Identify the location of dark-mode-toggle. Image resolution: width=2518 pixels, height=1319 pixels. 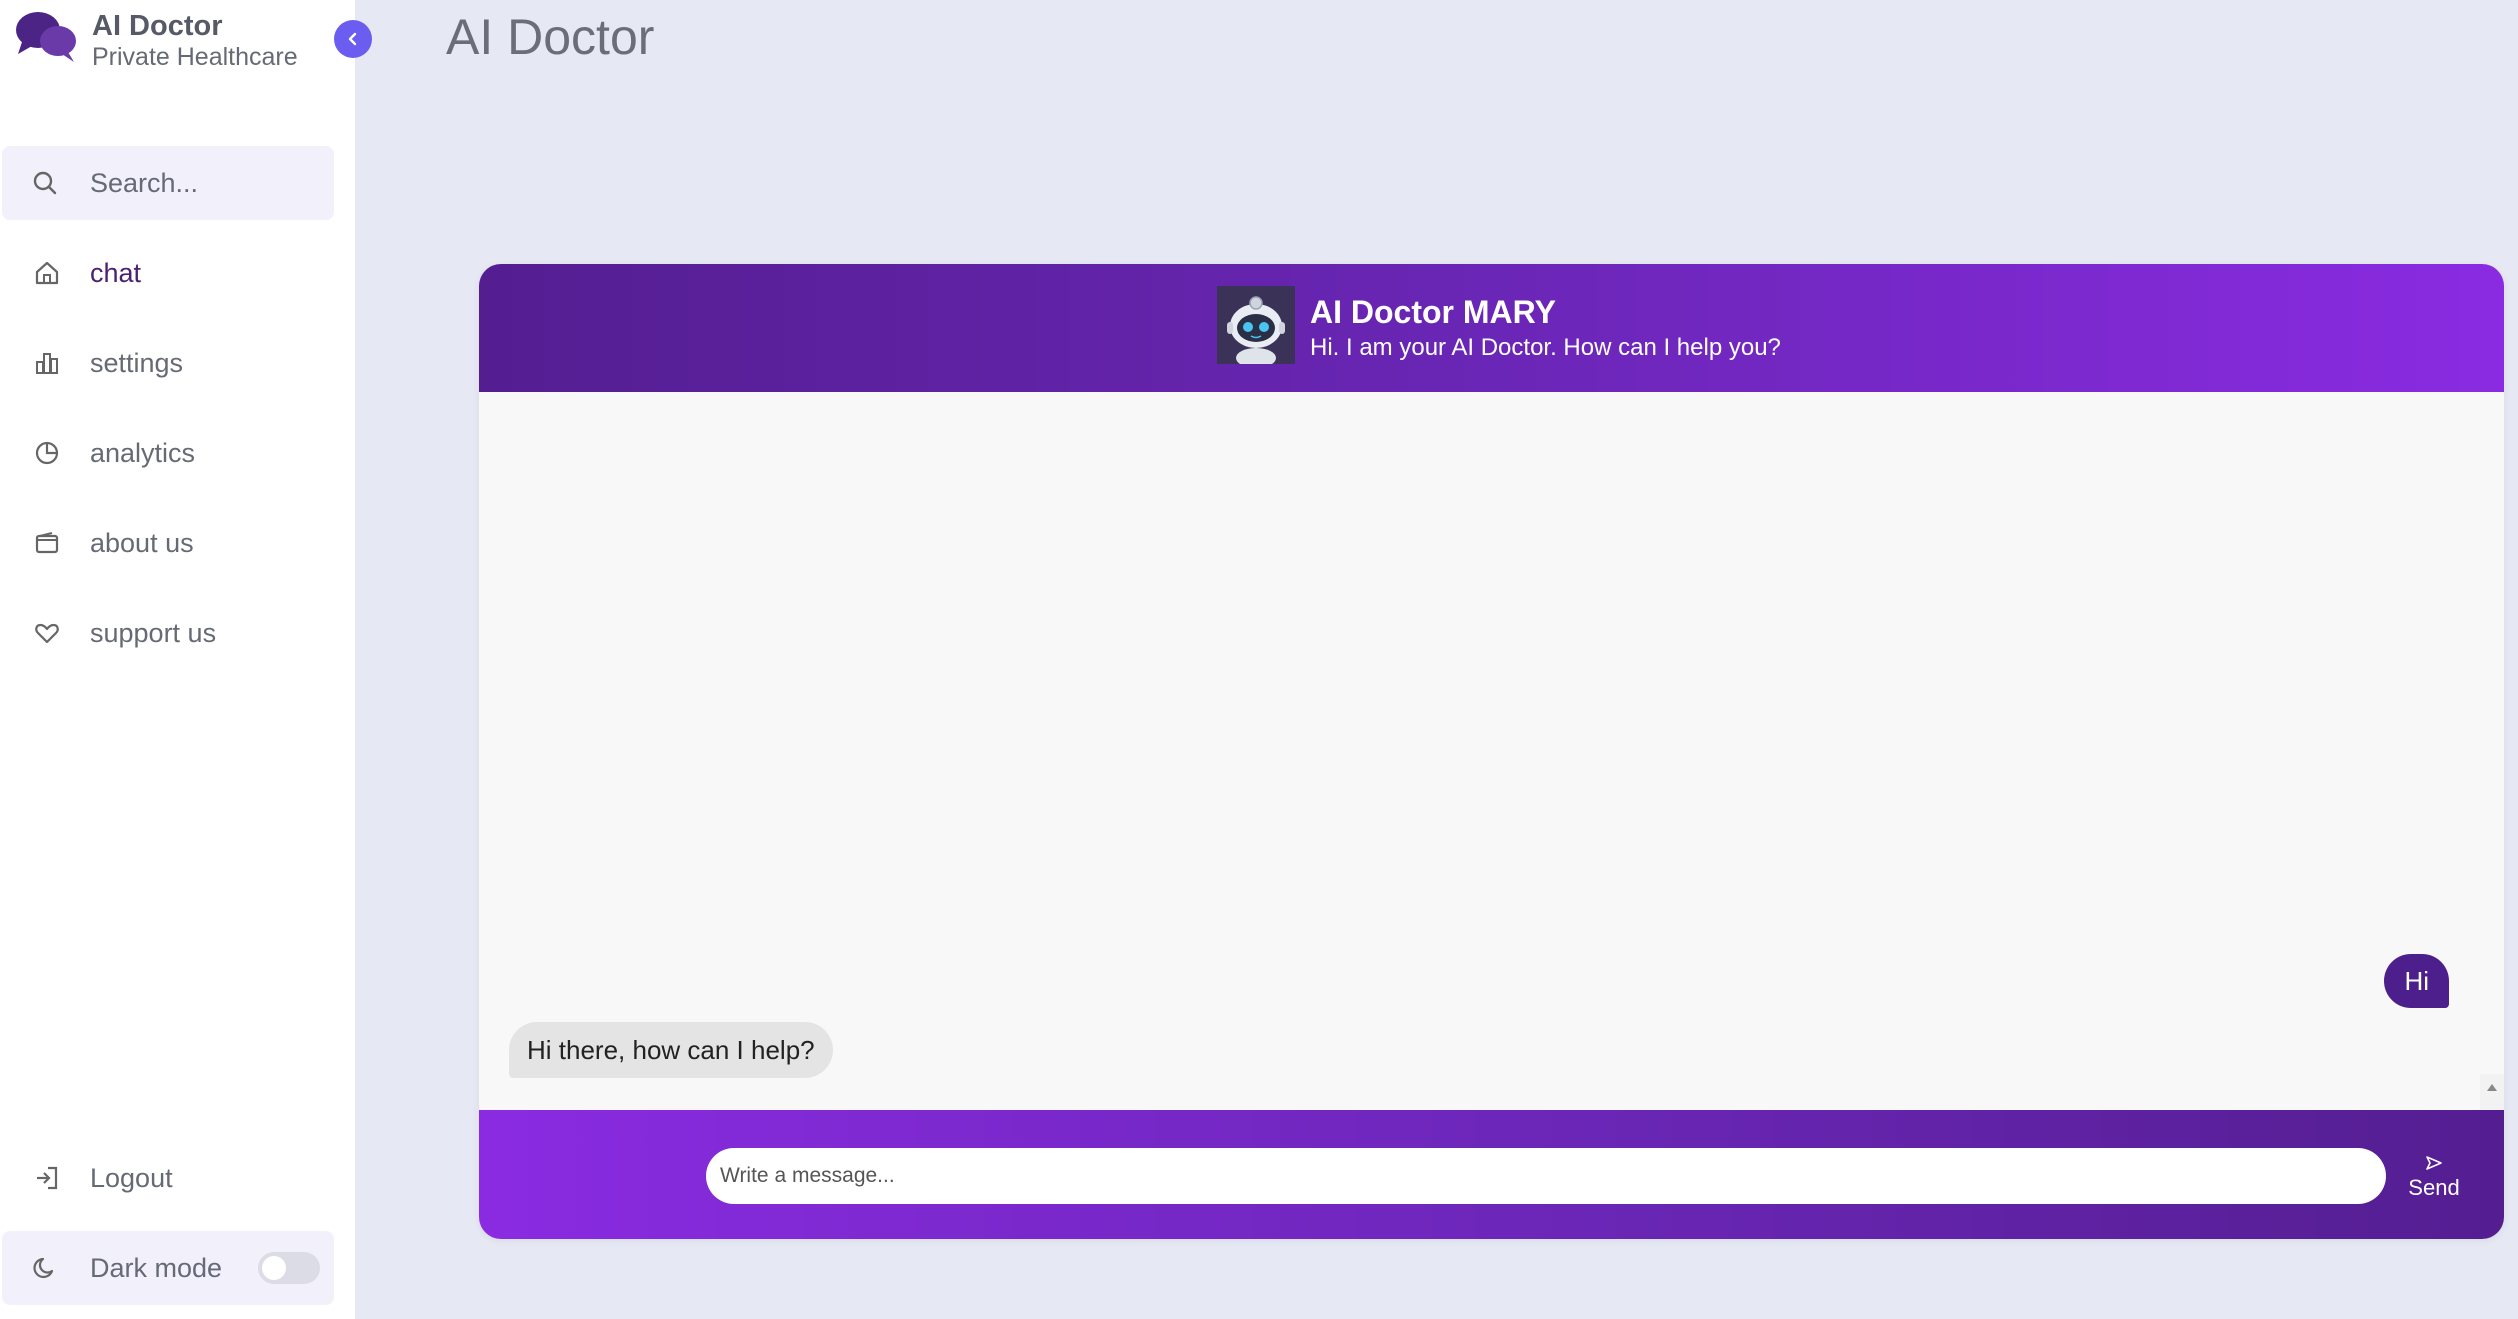
(289, 1268).